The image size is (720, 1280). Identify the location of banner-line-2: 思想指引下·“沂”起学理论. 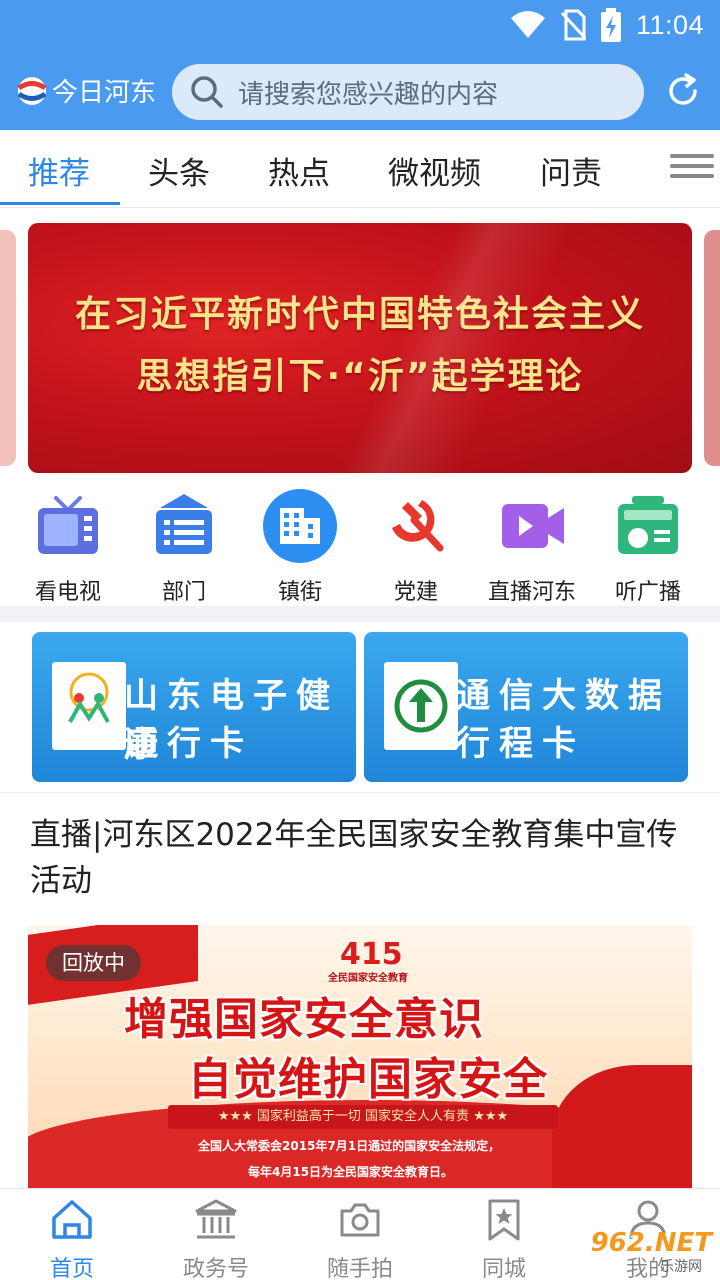
(360, 376).